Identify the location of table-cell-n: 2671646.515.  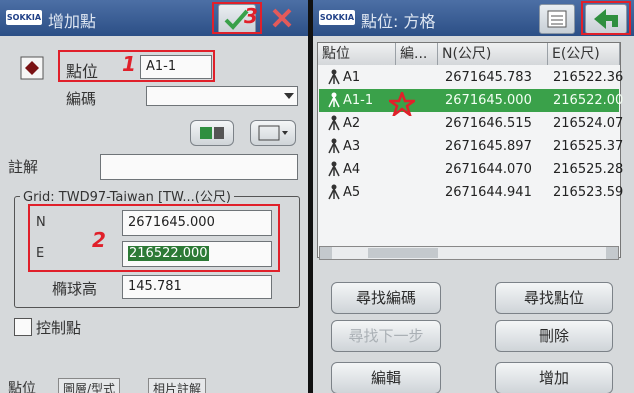
(488, 123).